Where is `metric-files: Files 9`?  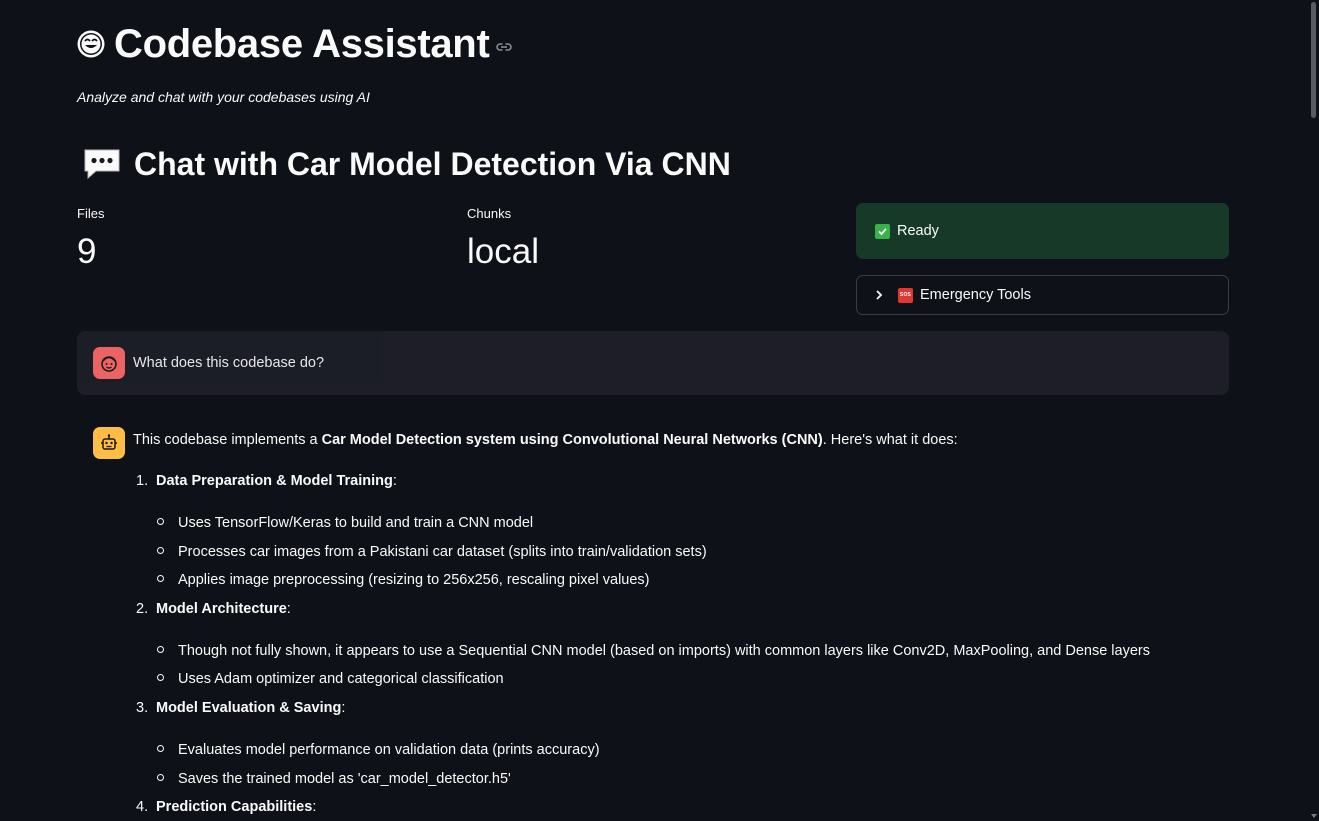
metric-files: Files 9 is located at coordinates (90, 240).